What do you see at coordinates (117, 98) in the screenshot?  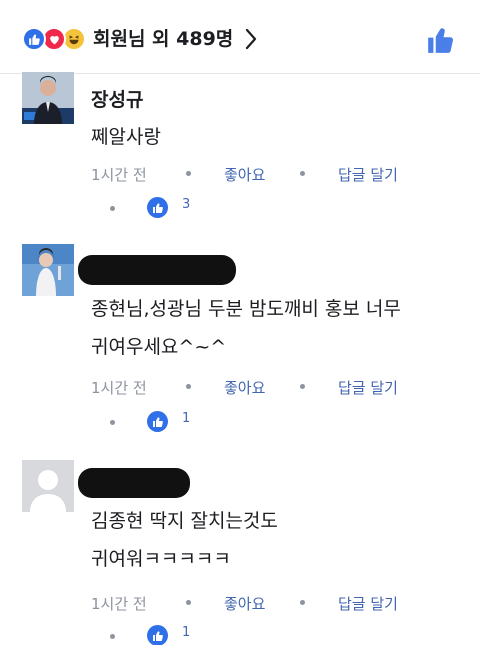 I see `comment-author: 장성규` at bounding box center [117, 98].